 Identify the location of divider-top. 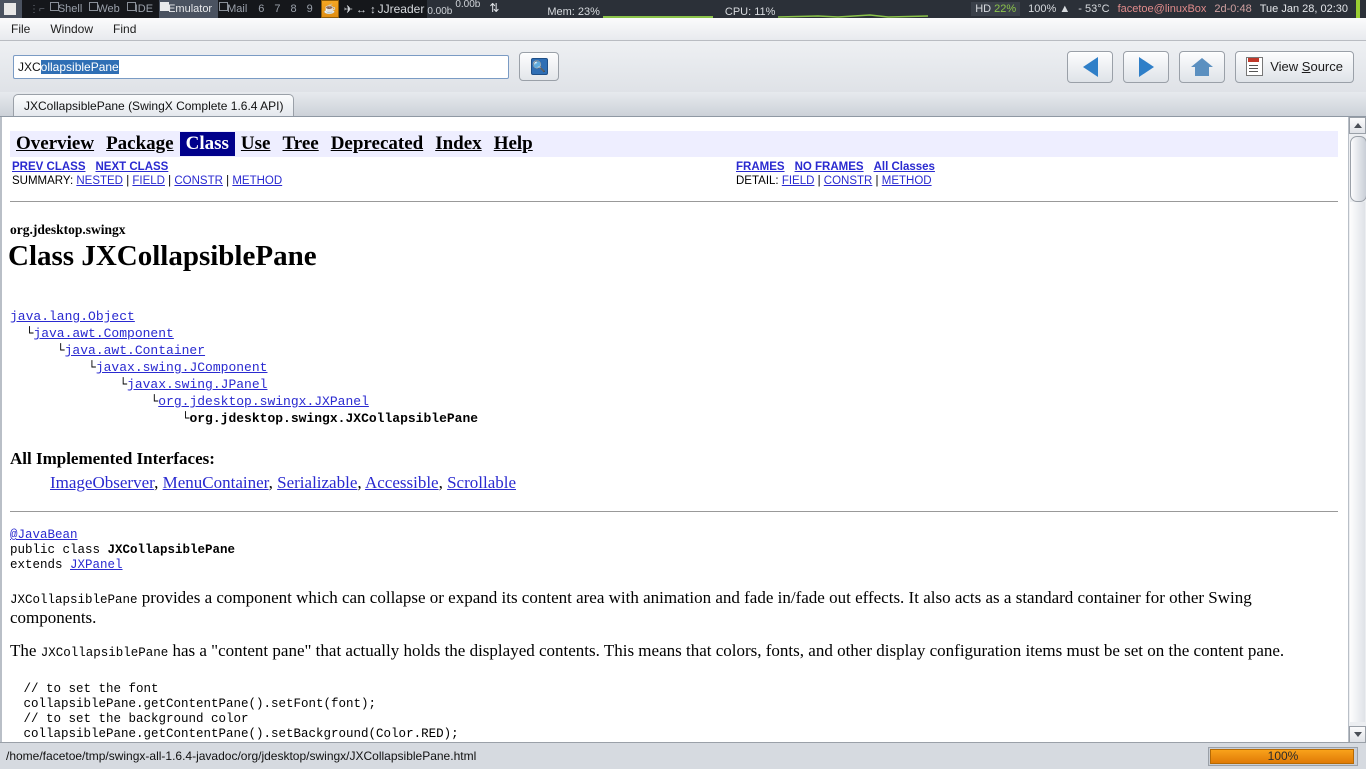
(674, 201).